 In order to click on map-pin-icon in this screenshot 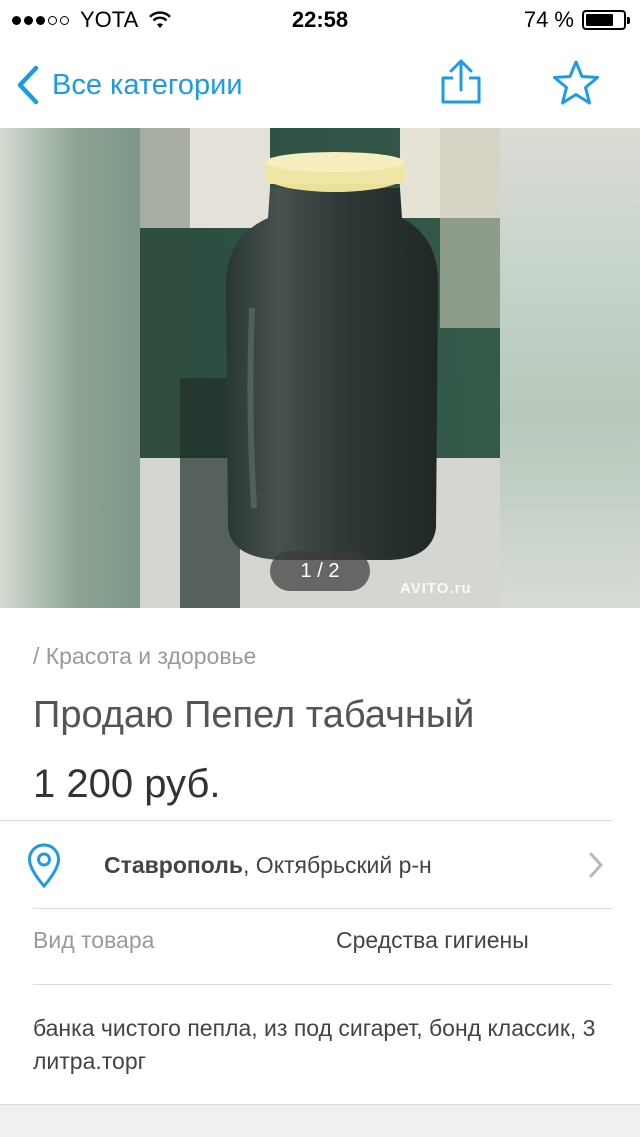, I will do `click(44, 866)`.